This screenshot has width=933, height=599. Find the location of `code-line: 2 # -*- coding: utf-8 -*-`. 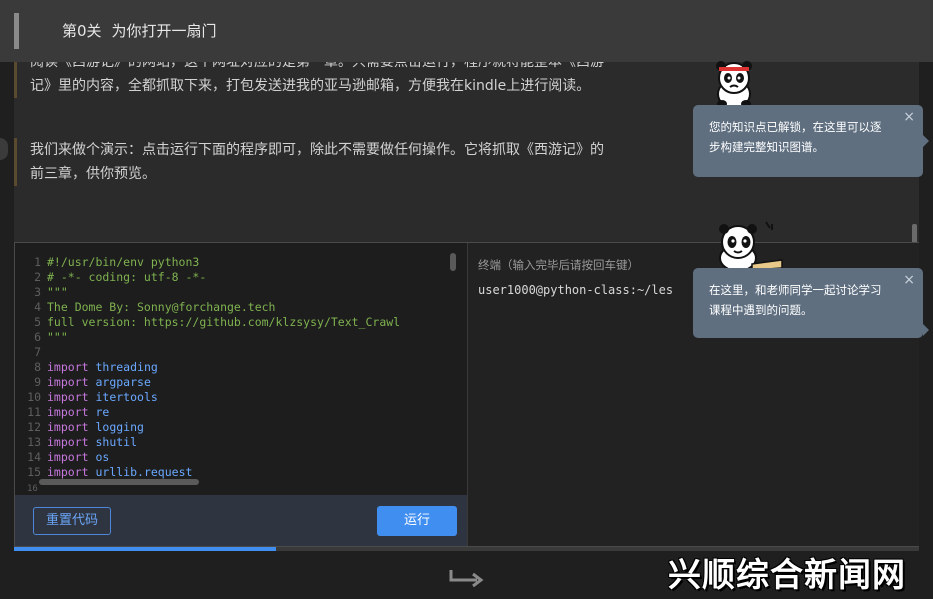

code-line: 2 # -*- coding: utf-8 -*- is located at coordinates (207, 277).